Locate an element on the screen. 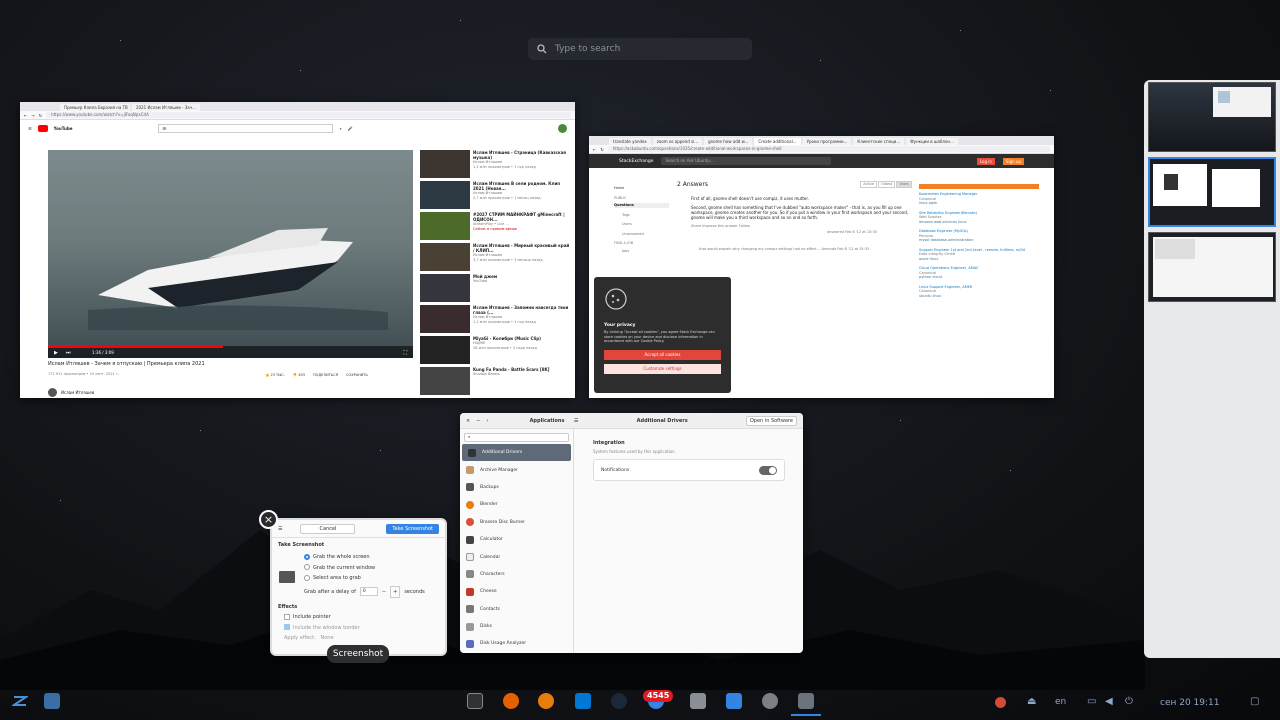 The height and width of the screenshot is (720, 1280). list-item: Мой джем YouTube is located at coordinates (495, 288).